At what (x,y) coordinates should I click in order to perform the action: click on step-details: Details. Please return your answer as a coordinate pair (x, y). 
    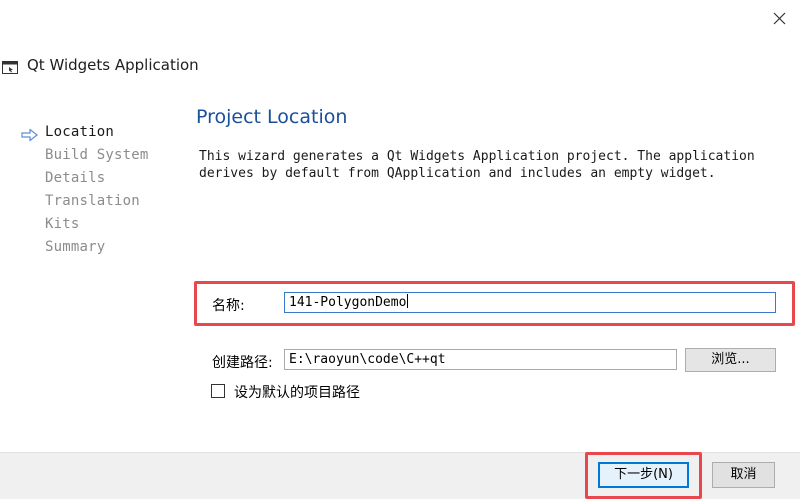
    Looking at the image, I should click on (75, 178).